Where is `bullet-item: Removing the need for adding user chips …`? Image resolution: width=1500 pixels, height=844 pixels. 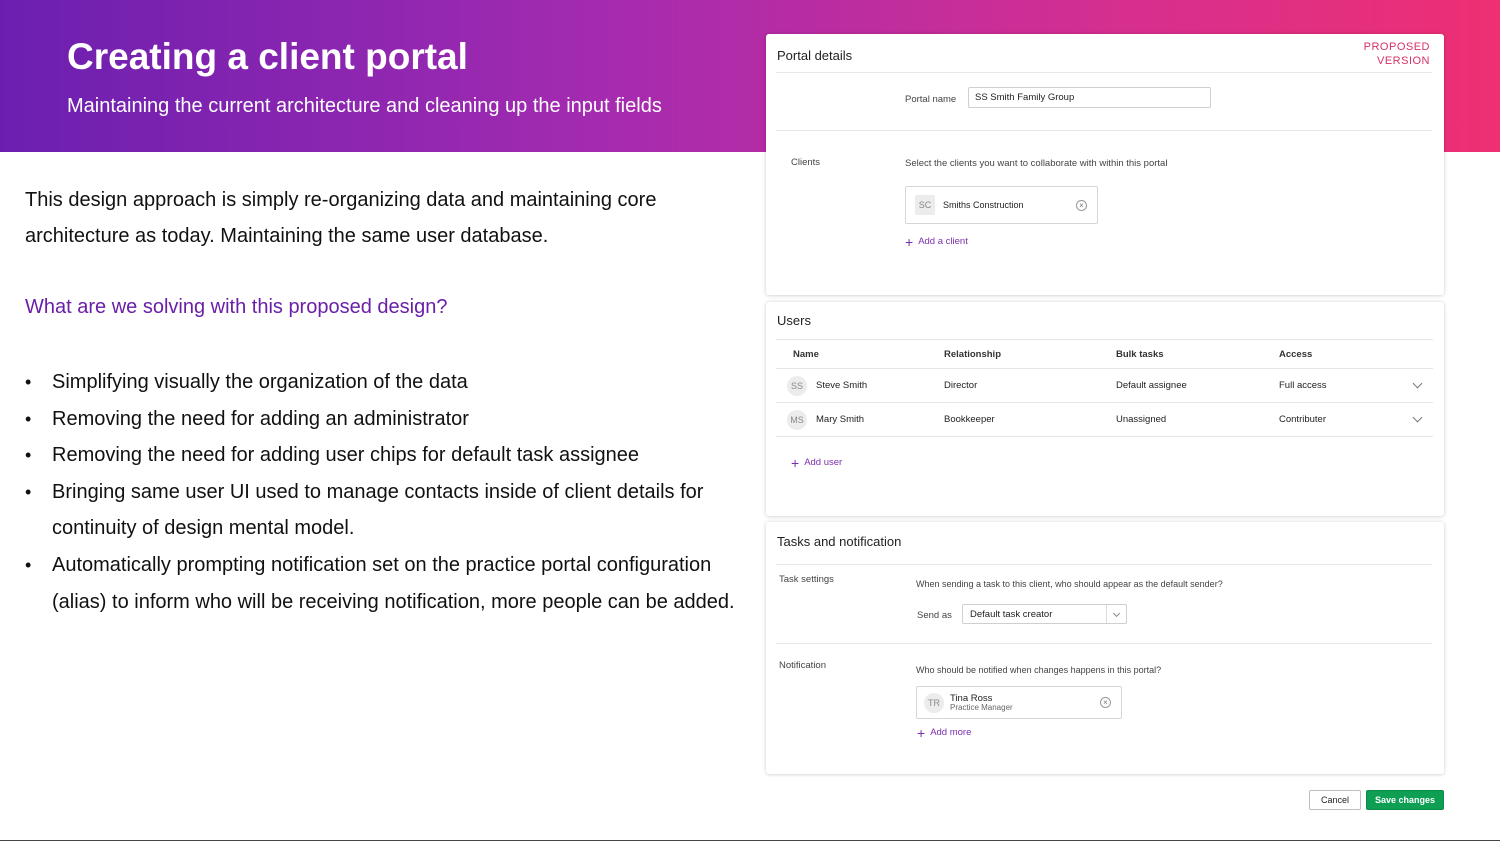
bullet-item: Removing the need for adding user chips … is located at coordinates (380, 455).